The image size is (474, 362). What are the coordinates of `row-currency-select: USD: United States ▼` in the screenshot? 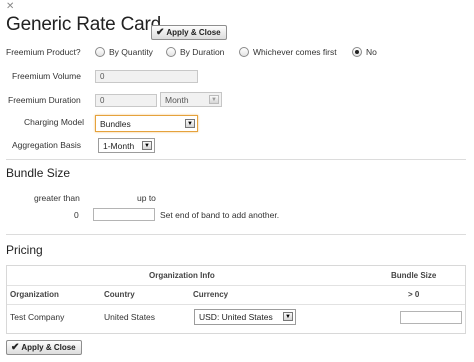 It's located at (245, 317).